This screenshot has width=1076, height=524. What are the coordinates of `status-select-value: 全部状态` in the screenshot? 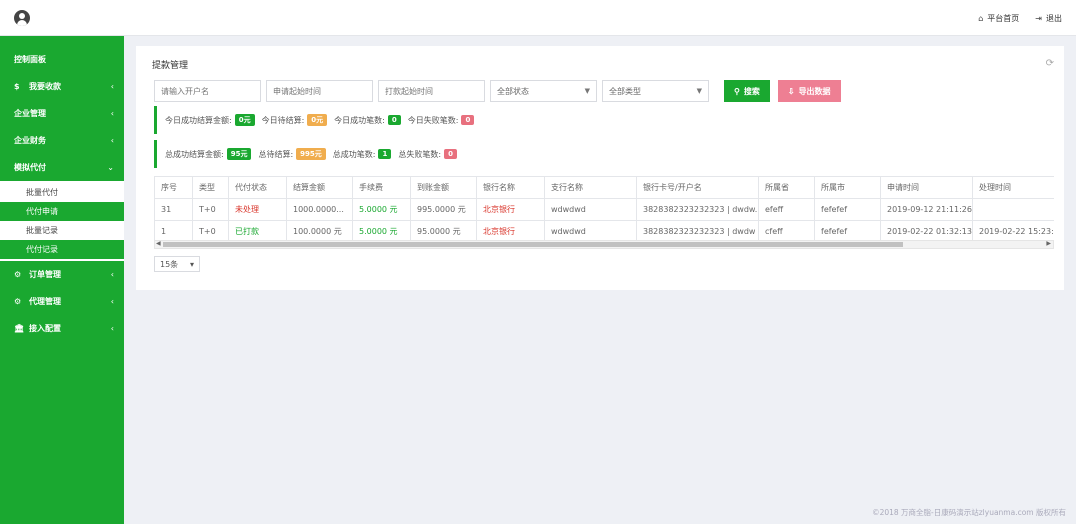 It's located at (513, 91).